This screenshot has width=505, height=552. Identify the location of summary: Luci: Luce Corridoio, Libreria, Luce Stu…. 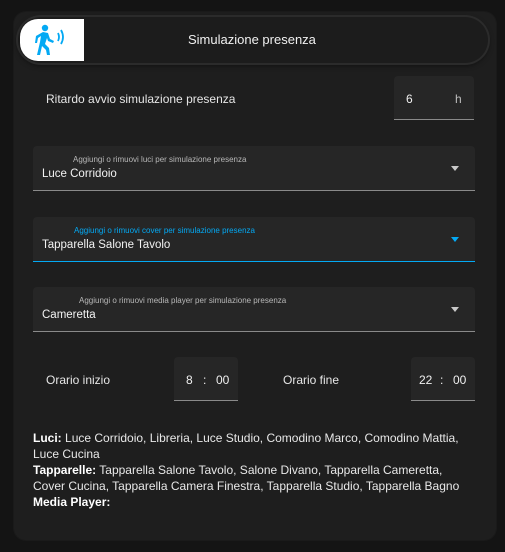
(253, 470).